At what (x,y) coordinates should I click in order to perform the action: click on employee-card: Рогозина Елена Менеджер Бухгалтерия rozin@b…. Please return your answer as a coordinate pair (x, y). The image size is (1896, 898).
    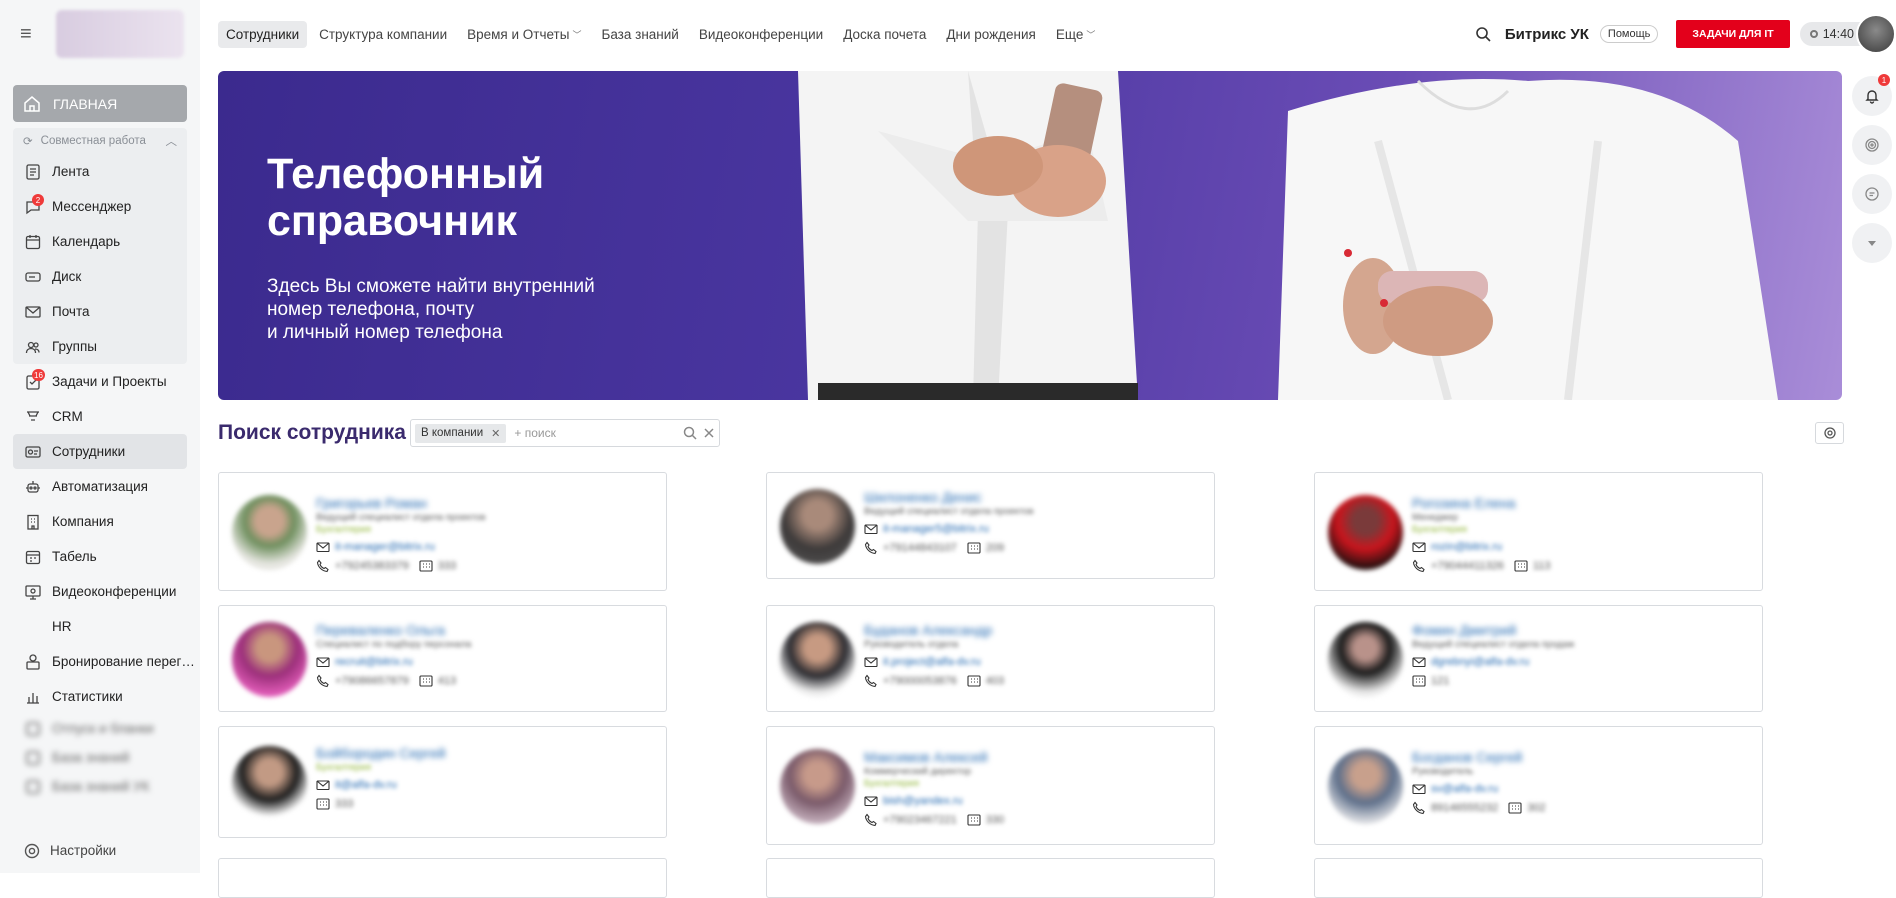
    Looking at the image, I should click on (1538, 531).